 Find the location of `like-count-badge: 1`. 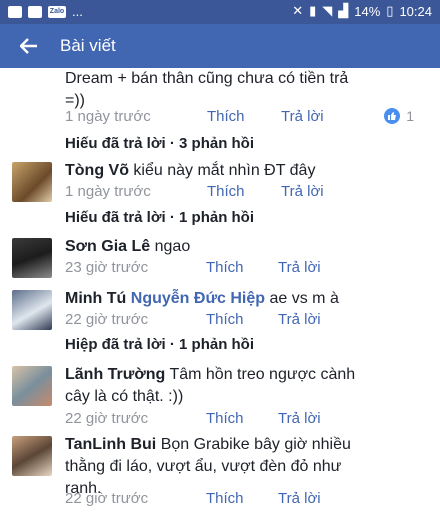

like-count-badge: 1 is located at coordinates (399, 116).